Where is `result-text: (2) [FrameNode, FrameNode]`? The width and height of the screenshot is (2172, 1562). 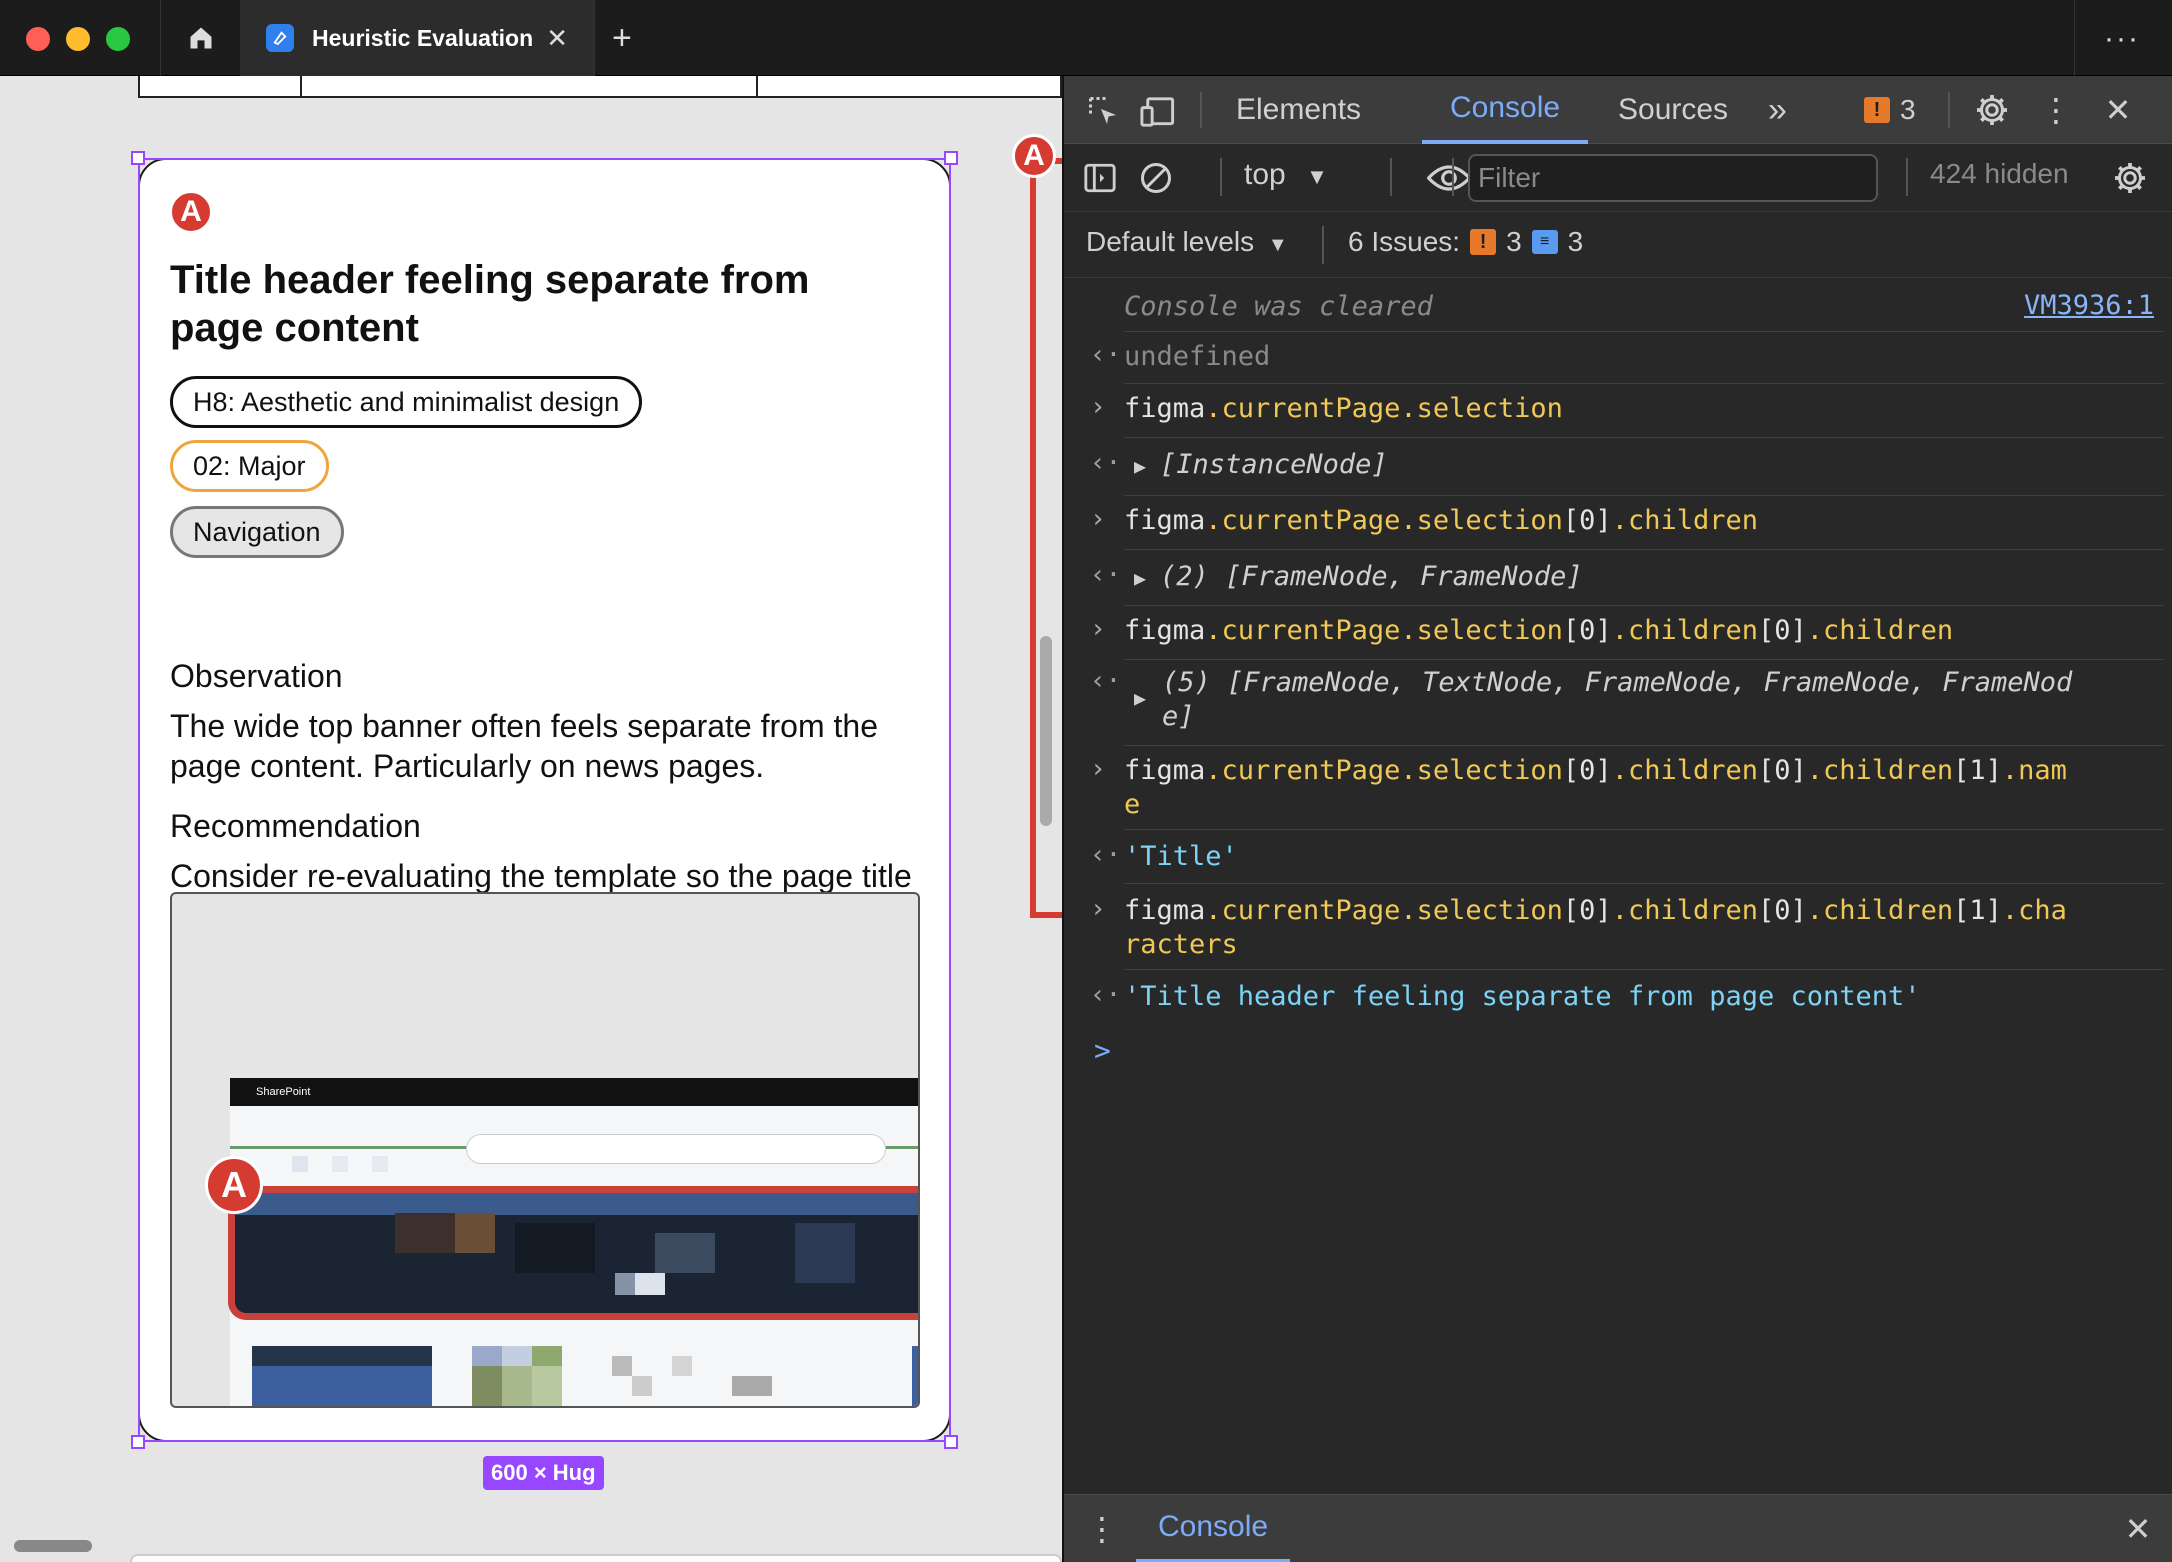
result-text: (2) [FrameNode, FrameNode] is located at coordinates (1371, 576).